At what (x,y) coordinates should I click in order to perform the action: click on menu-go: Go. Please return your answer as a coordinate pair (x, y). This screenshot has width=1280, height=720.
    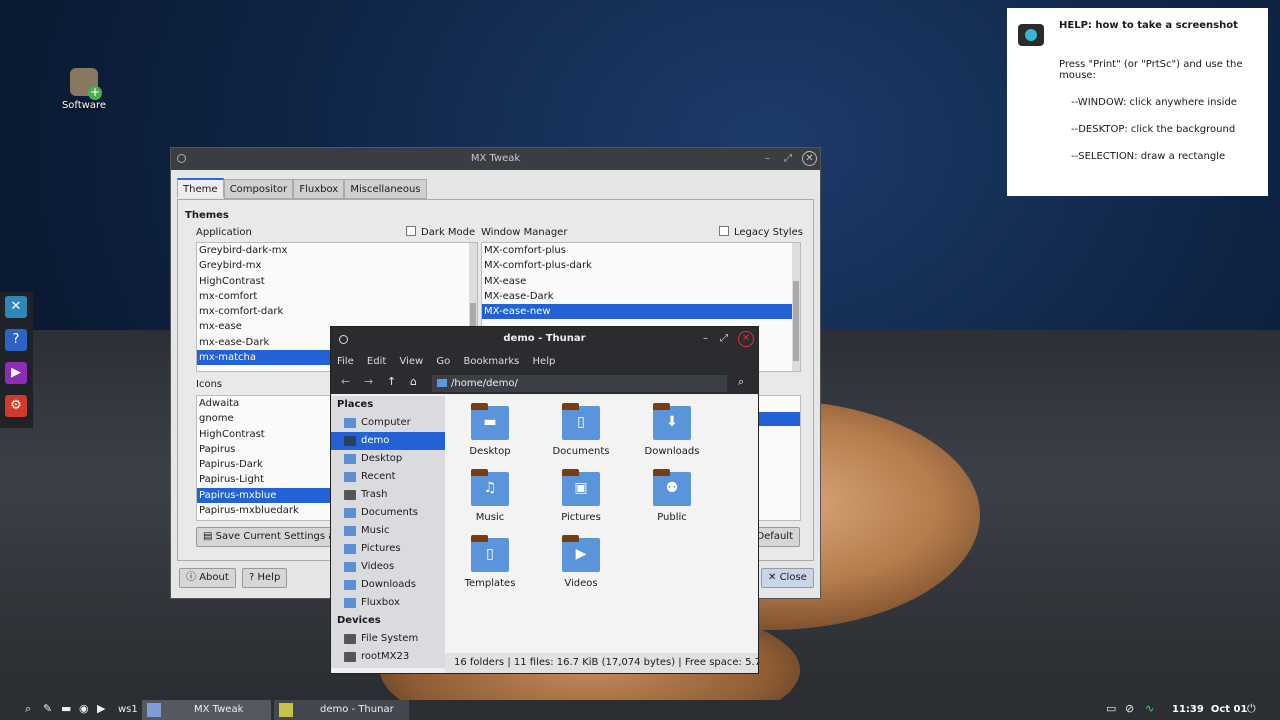
    Looking at the image, I should click on (443, 361).